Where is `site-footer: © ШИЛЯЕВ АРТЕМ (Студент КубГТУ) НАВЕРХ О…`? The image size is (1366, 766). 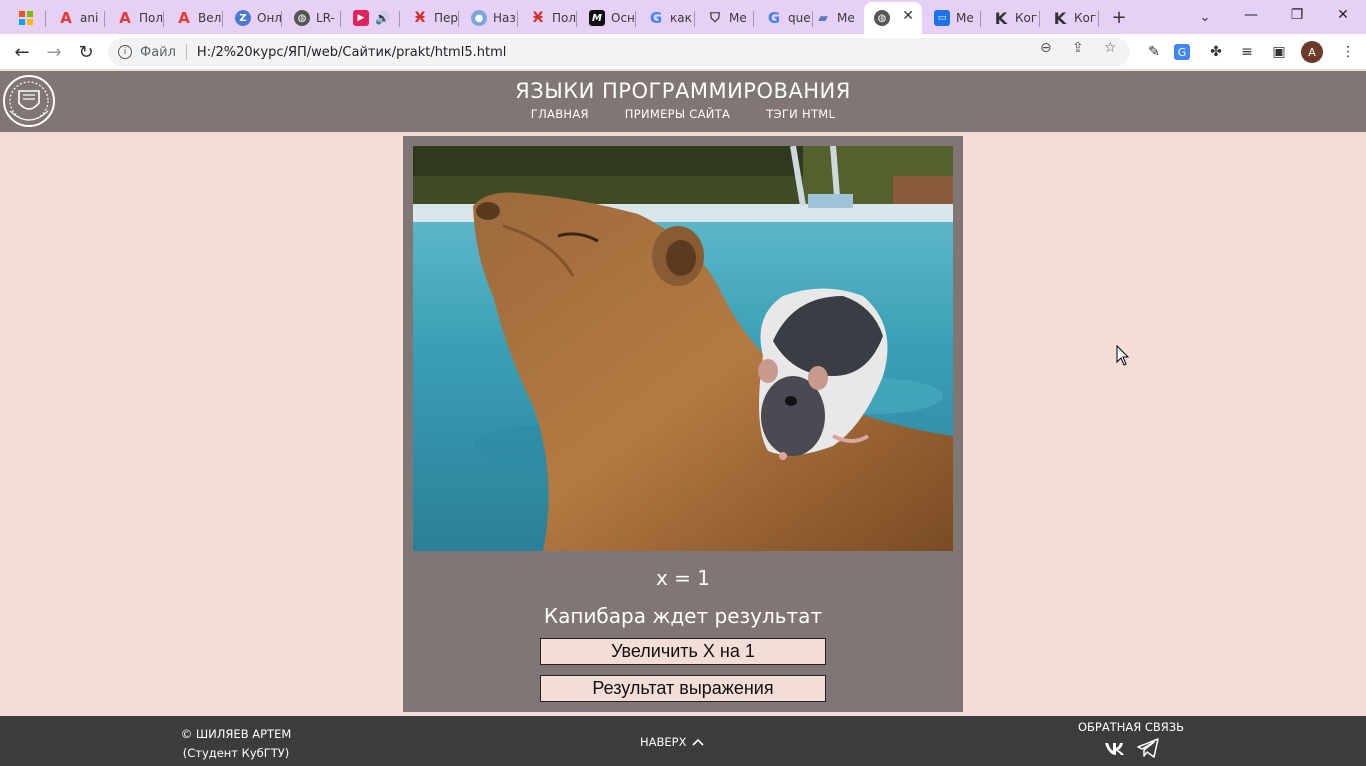 site-footer: © ШИЛЯЕВ АРТЕМ (Студент КубГТУ) НАВЕРХ О… is located at coordinates (683, 741).